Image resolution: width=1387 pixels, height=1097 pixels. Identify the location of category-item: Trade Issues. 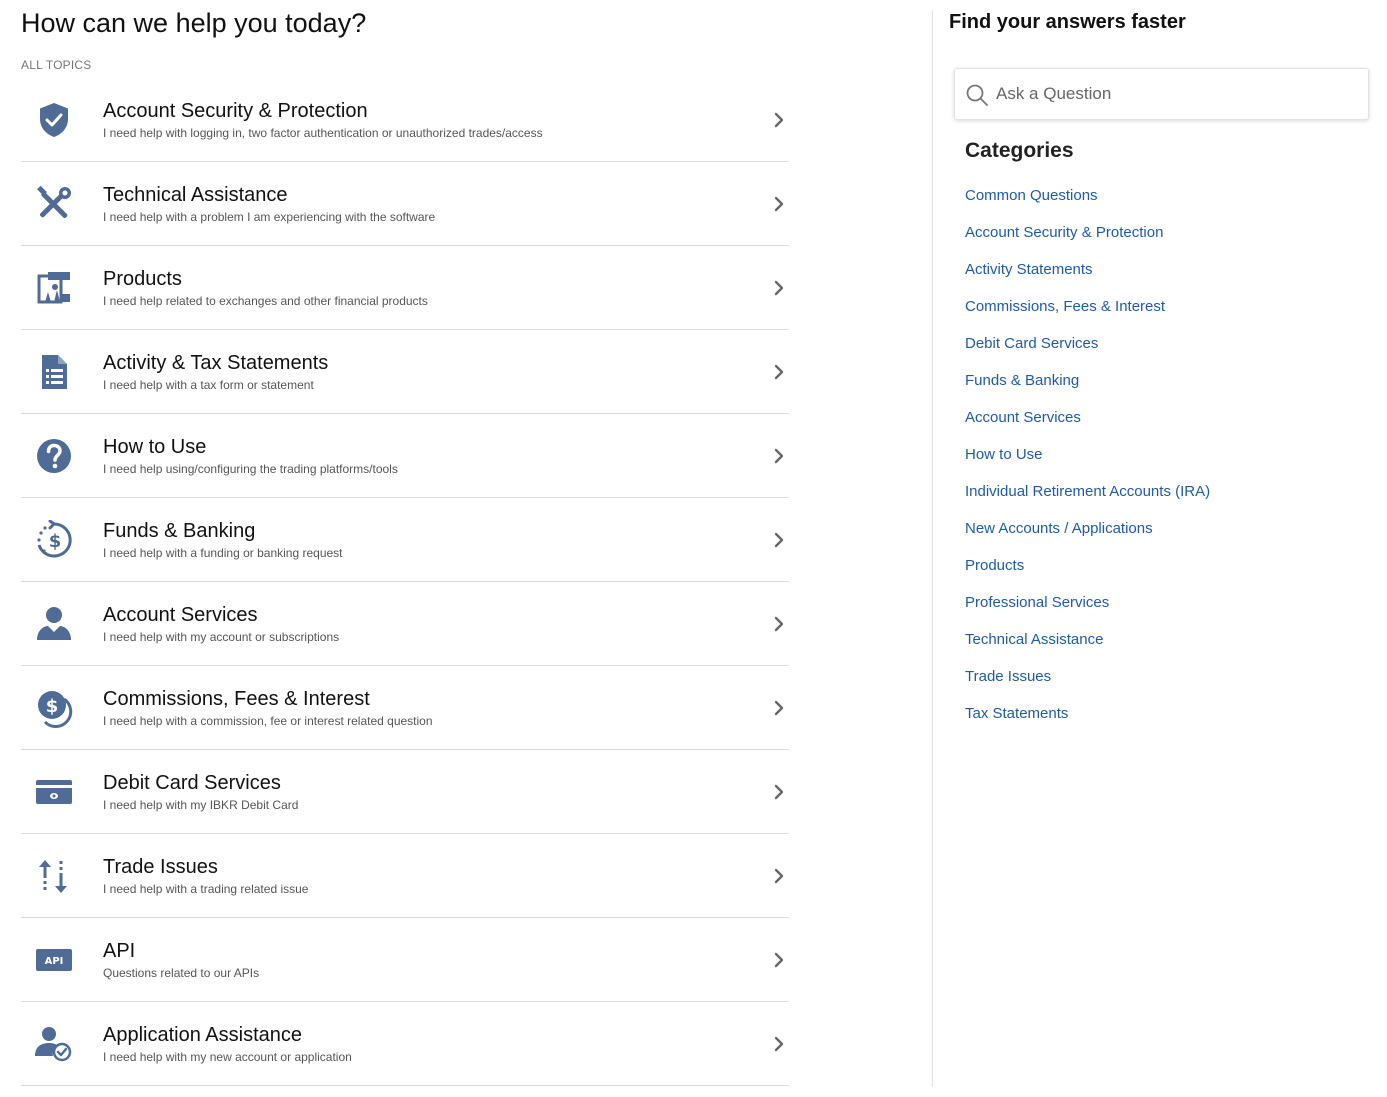
(1087, 686).